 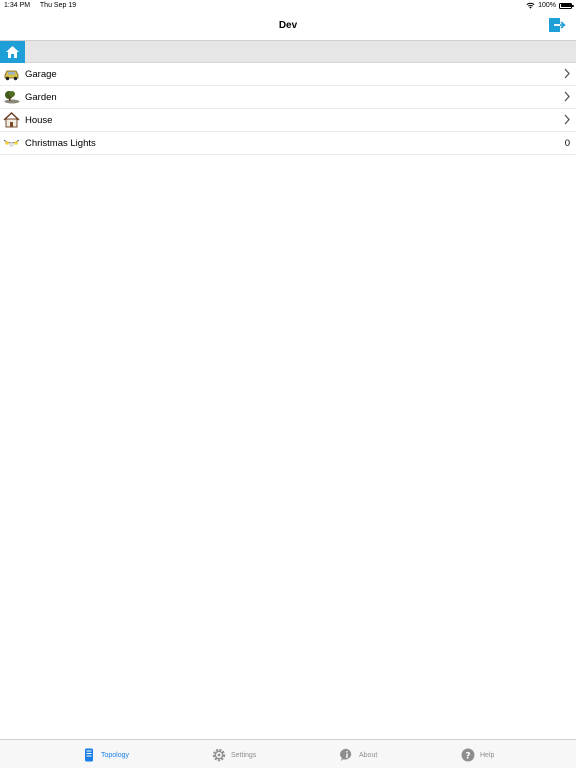 What do you see at coordinates (288, 753) in the screenshot?
I see `tab-bar: Topology Settings About ? Help` at bounding box center [288, 753].